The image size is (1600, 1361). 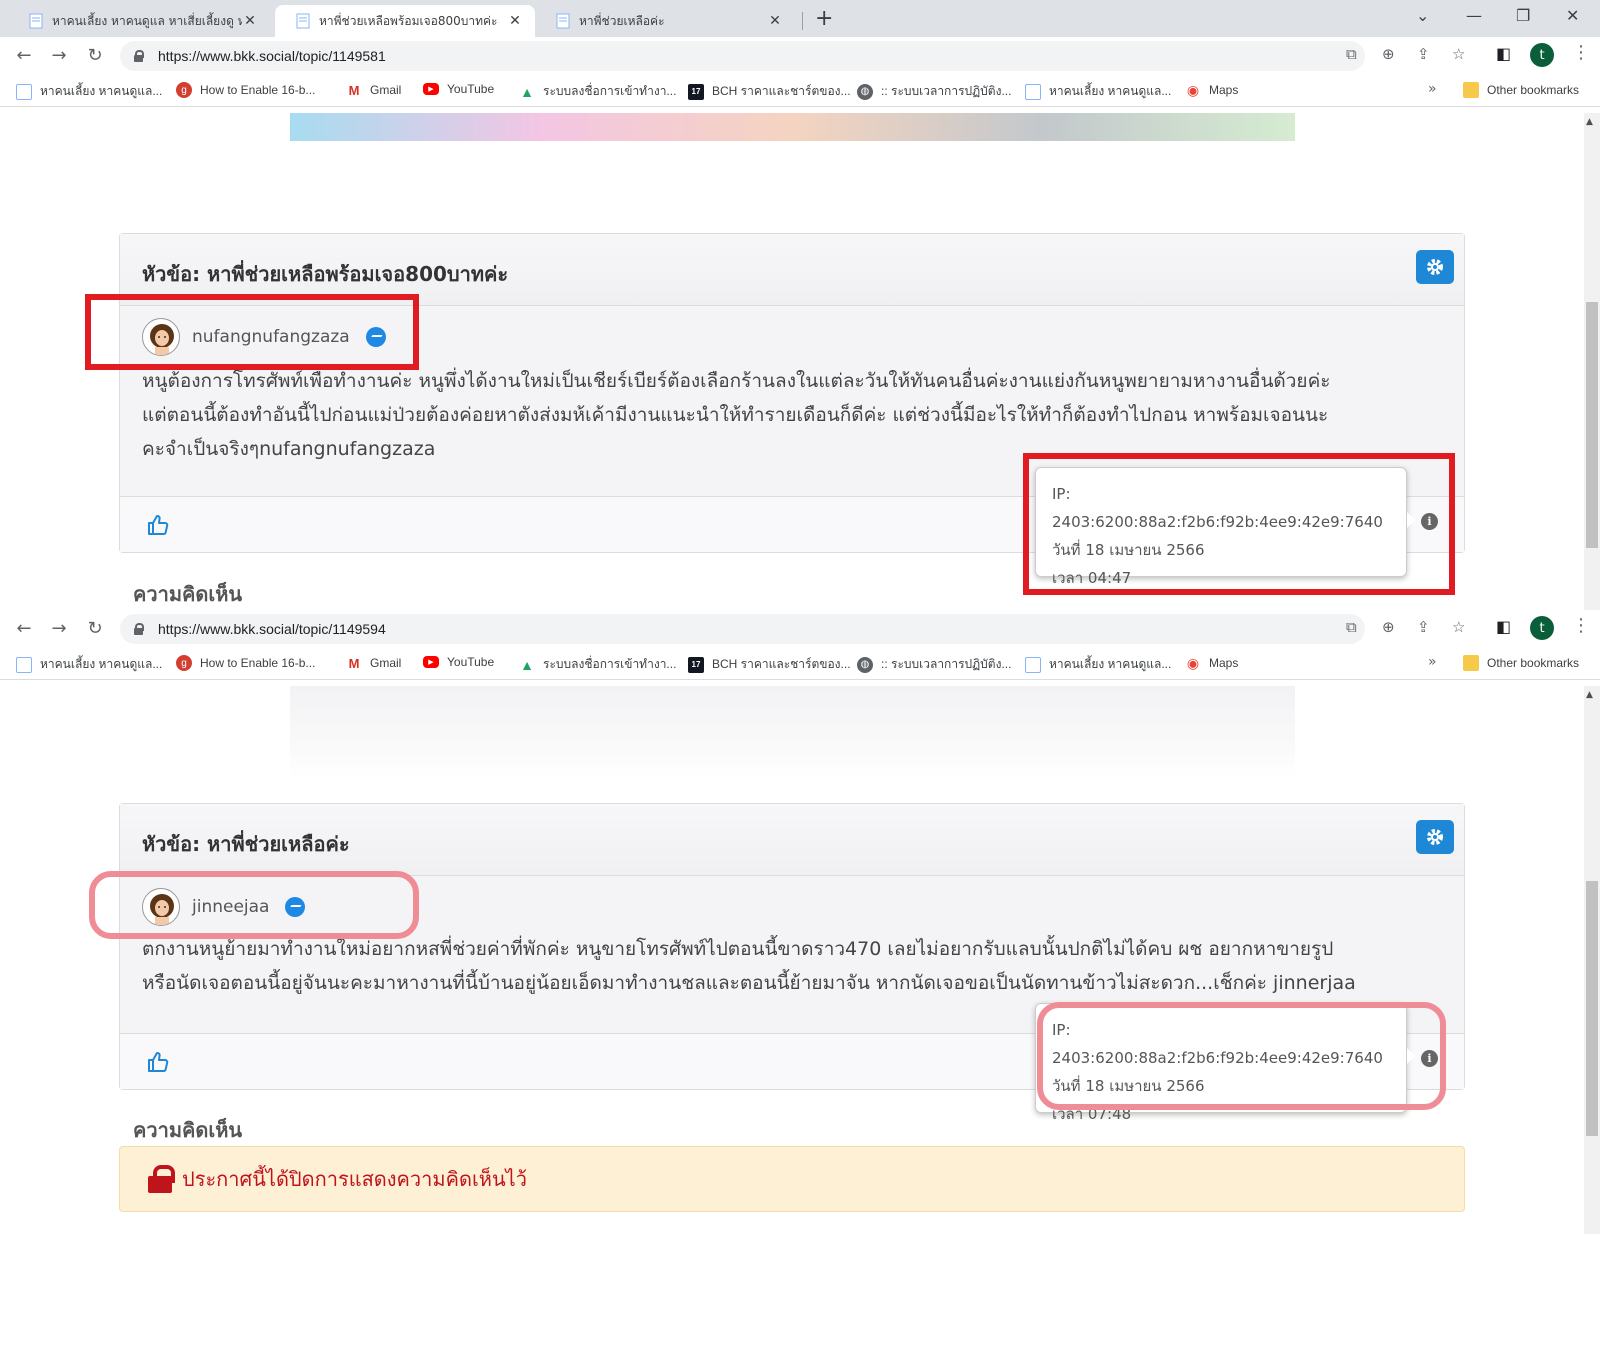 I want to click on address-bar: https://www.bkk.social/topic/1149581, so click(x=742, y=56).